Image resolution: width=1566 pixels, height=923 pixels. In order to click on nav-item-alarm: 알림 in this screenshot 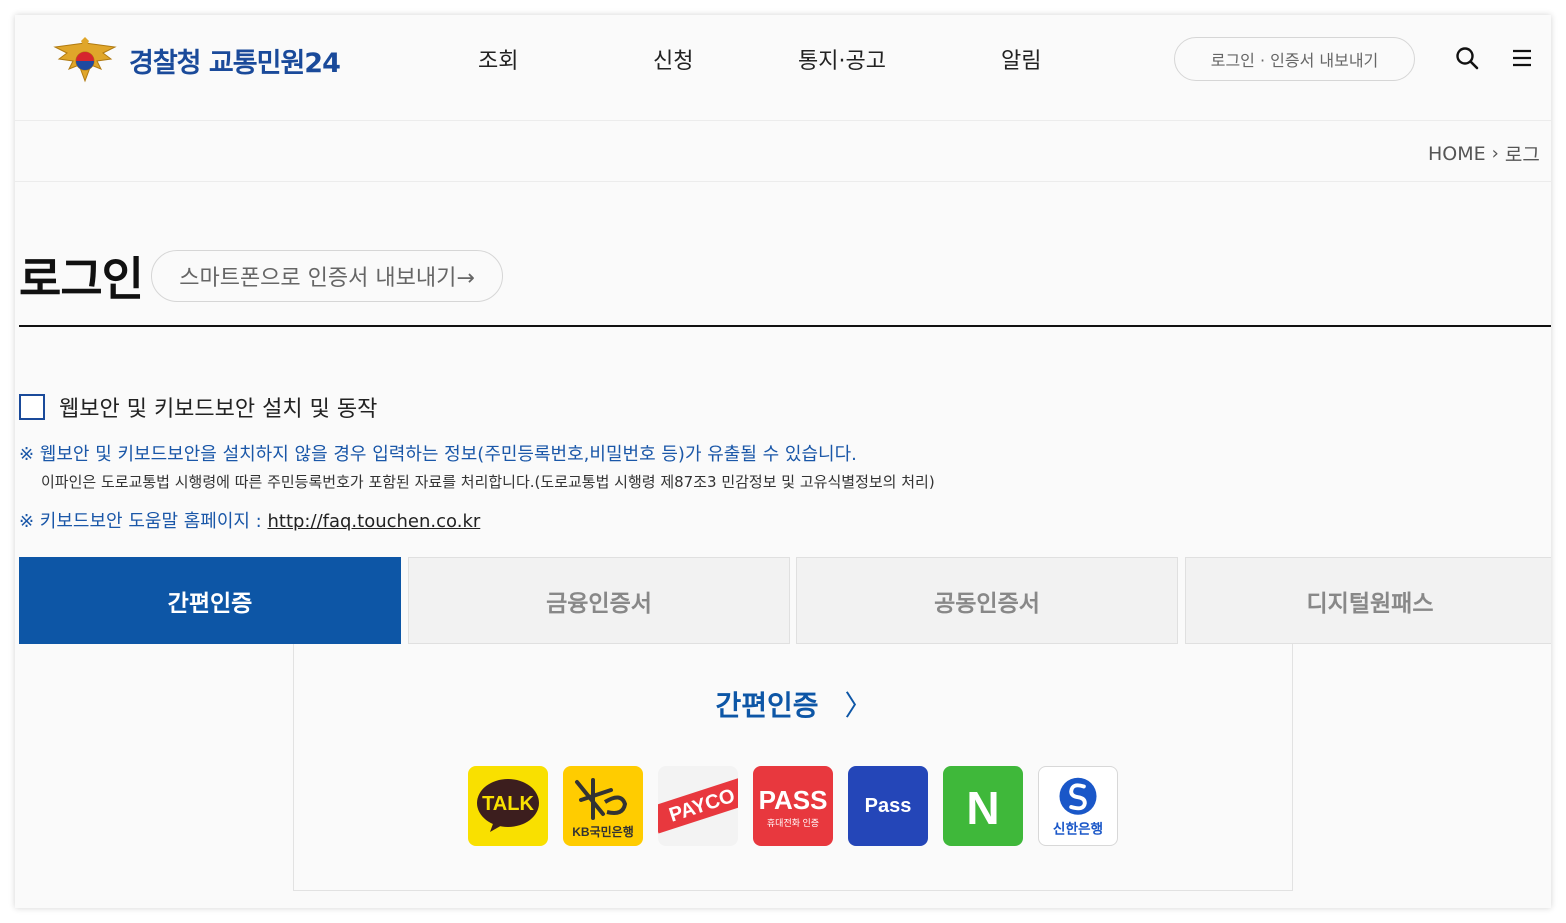, I will do `click(1021, 59)`.